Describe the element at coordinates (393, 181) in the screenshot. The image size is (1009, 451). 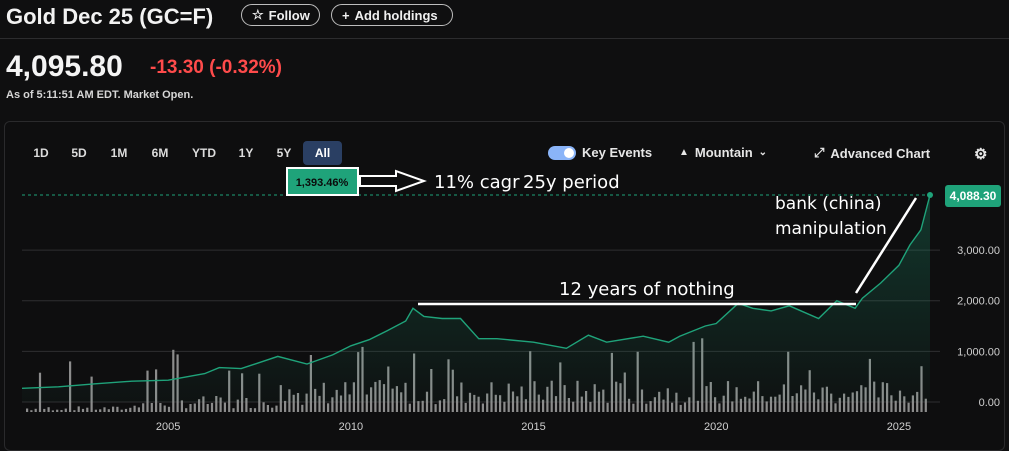
I see `arrow-right-icon` at that location.